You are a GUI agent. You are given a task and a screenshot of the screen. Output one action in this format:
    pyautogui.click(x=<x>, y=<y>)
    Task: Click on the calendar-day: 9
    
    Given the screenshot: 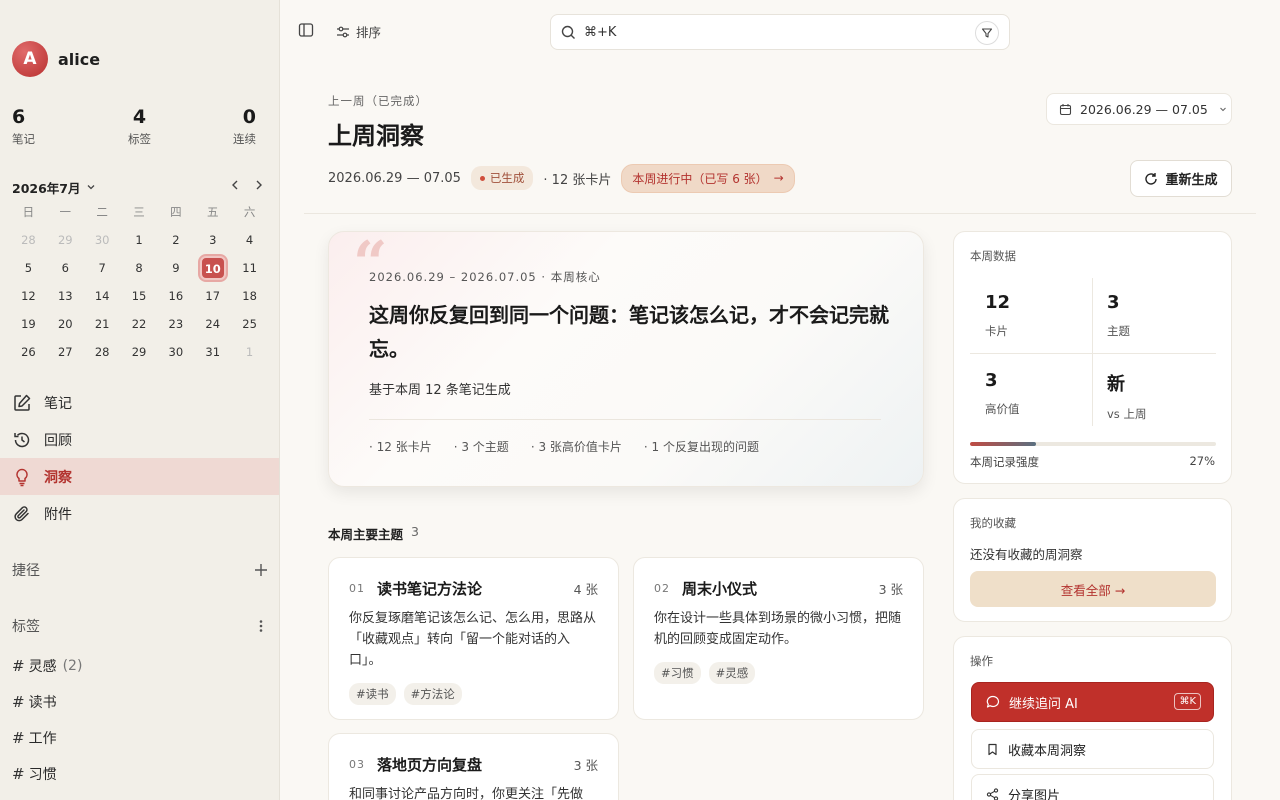 What is the action you would take?
    pyautogui.click(x=175, y=268)
    